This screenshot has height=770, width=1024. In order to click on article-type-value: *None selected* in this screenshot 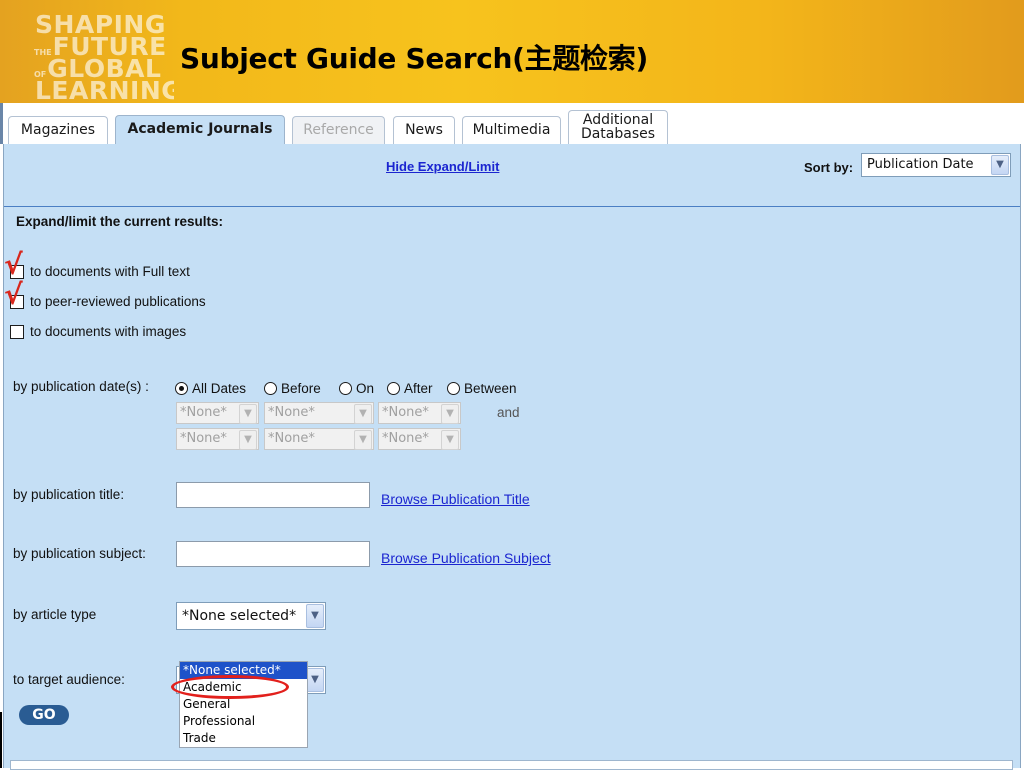, I will do `click(239, 616)`.